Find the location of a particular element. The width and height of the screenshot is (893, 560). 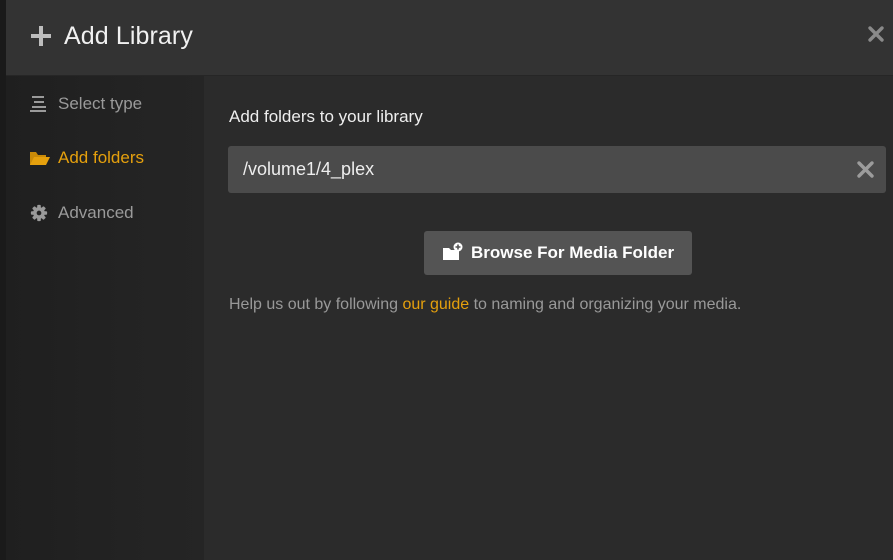

sidebar-item-add-folders: Add folders is located at coordinates (105, 159).